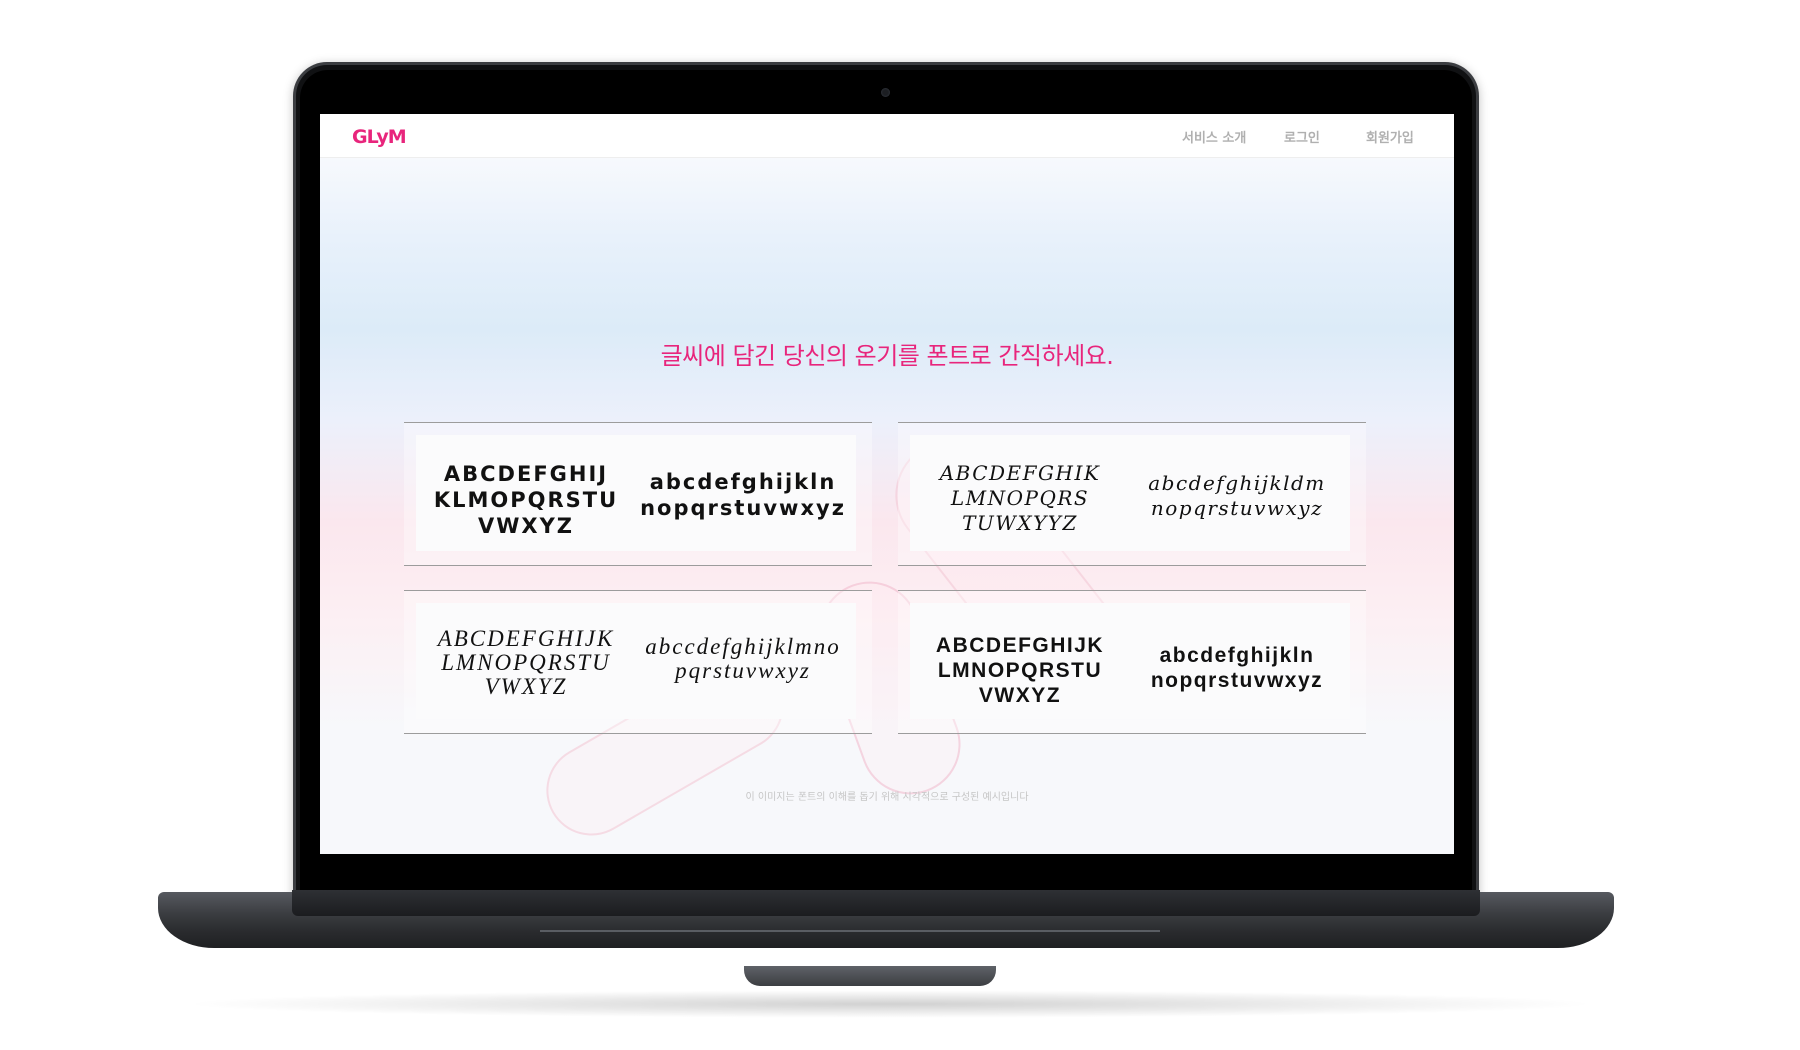  Describe the element at coordinates (887, 797) in the screenshot. I see `example-disclaimer: 이 이미지는 폰트의 이해를 돕기 위해 시각적으로 구성된 예시입니다` at that location.